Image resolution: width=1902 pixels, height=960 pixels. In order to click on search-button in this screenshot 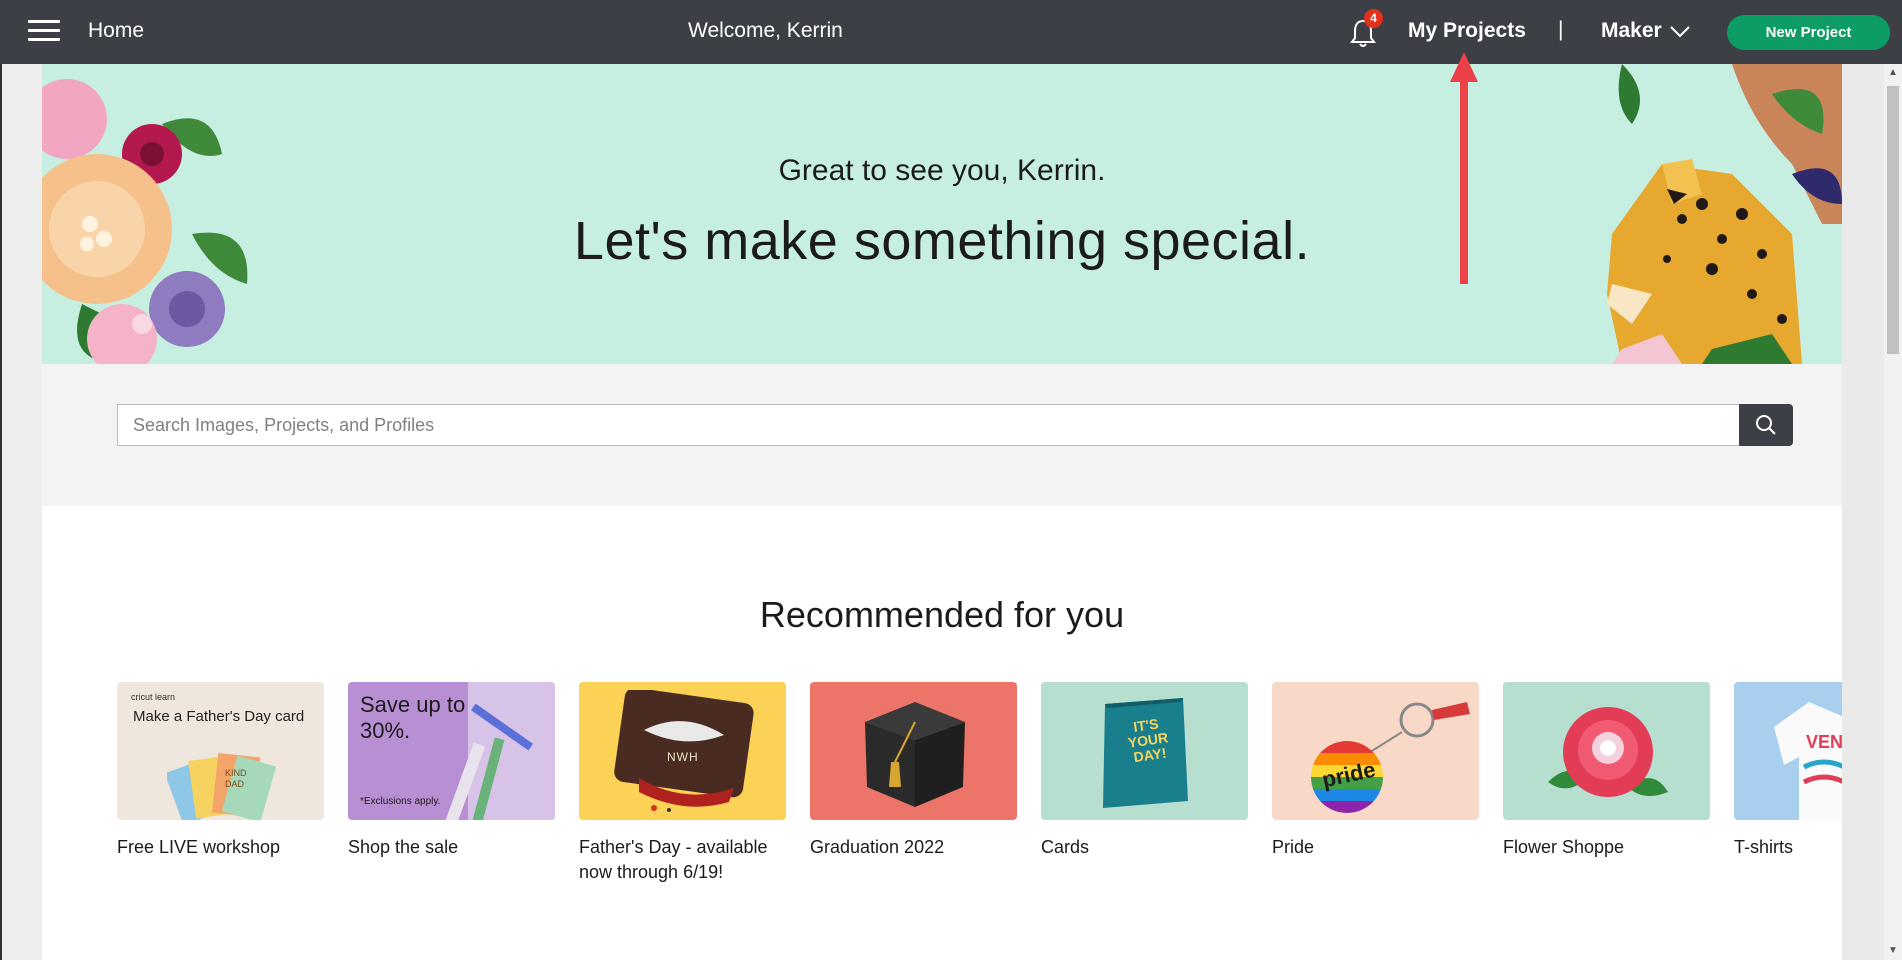, I will do `click(1766, 425)`.